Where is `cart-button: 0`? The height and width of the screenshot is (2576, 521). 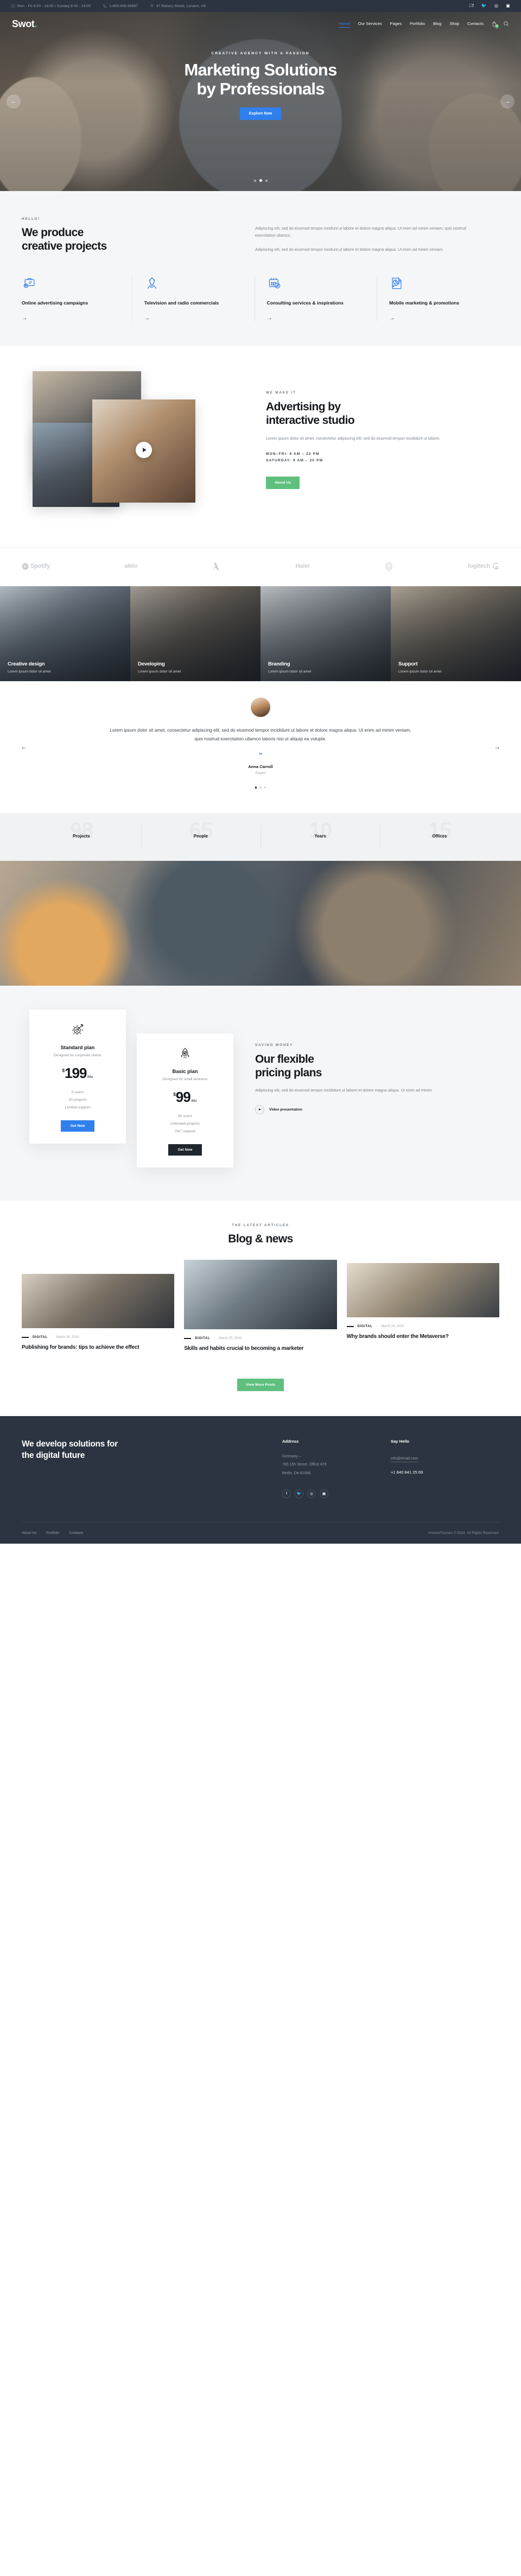 cart-button: 0 is located at coordinates (495, 24).